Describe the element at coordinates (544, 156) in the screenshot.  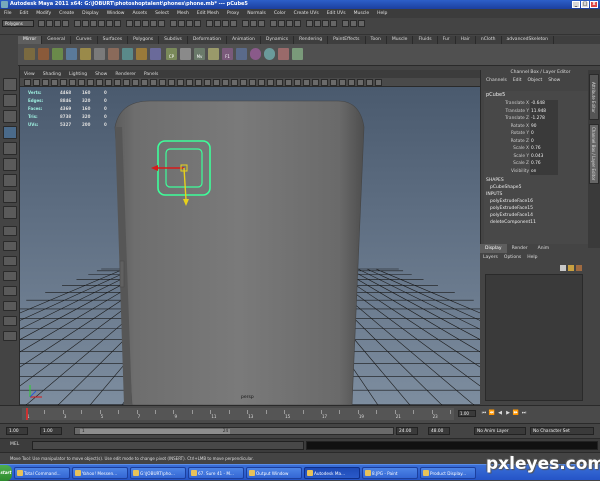
I see `attribute-value: 0.043` at that location.